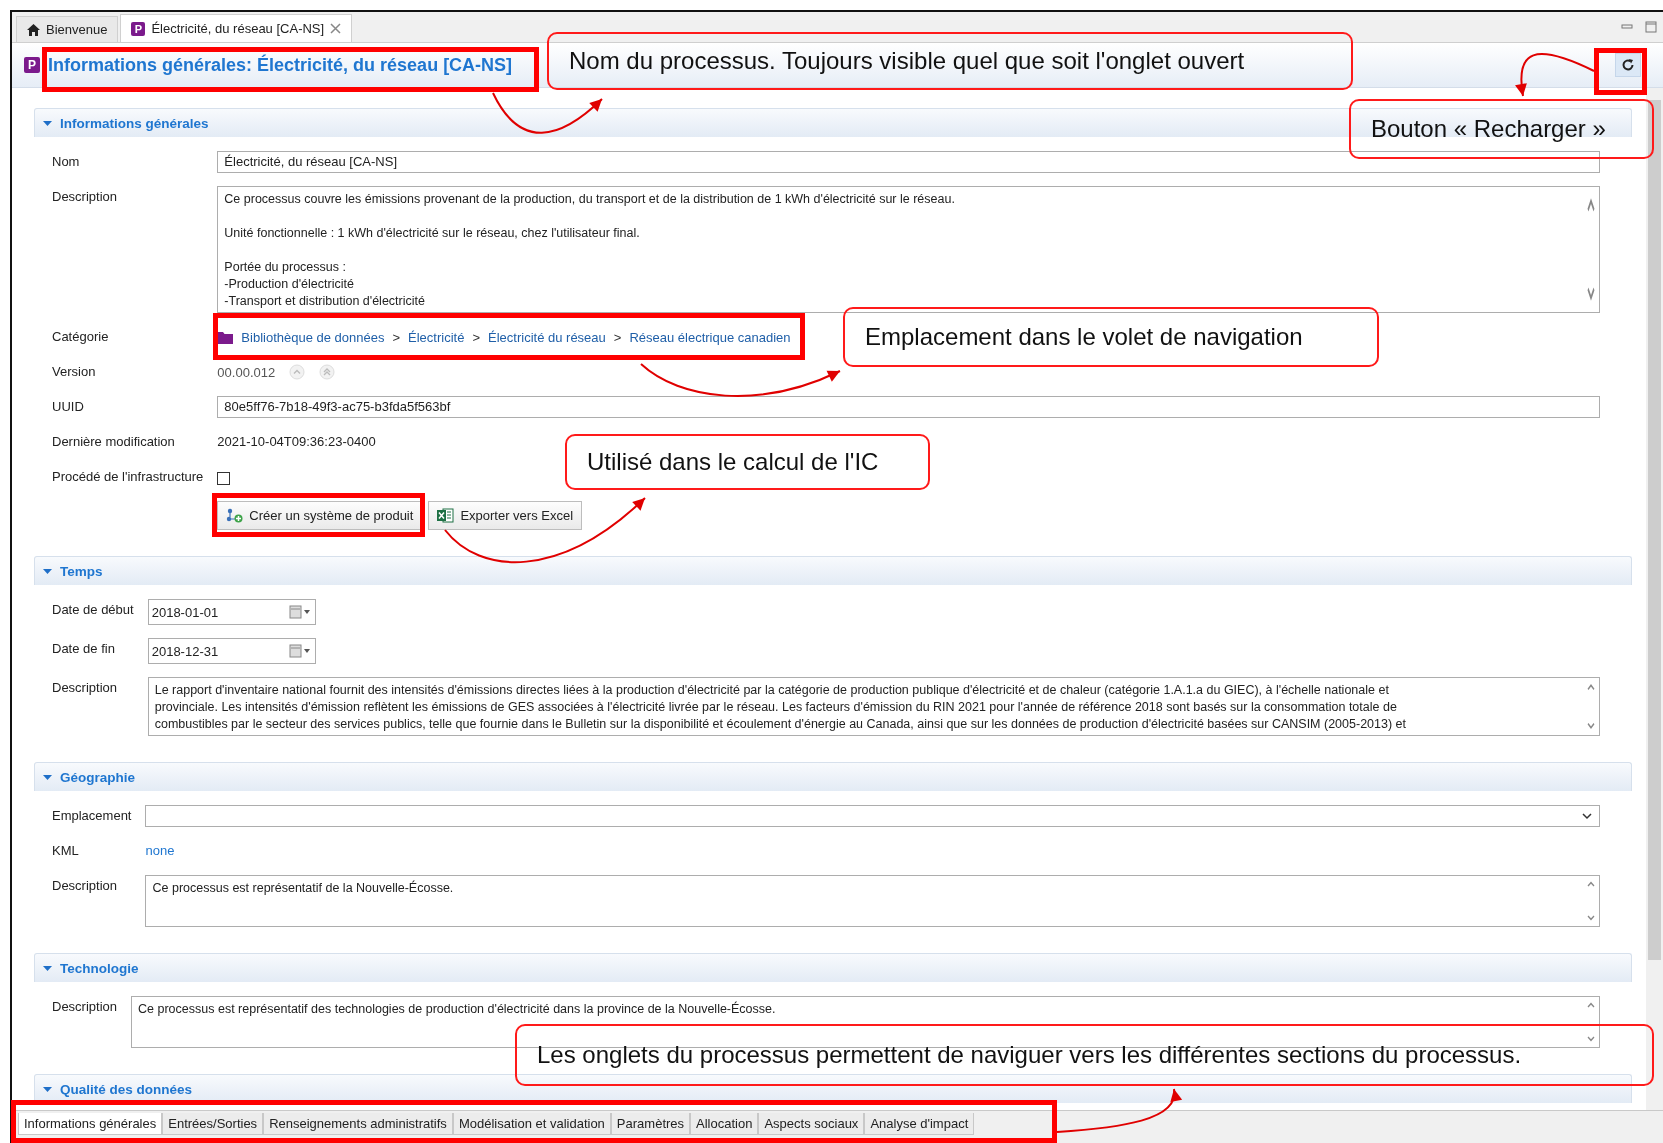  What do you see at coordinates (747, 462) in the screenshot?
I see `annotation-callout: Utilisé dans le calcul de l'IC` at bounding box center [747, 462].